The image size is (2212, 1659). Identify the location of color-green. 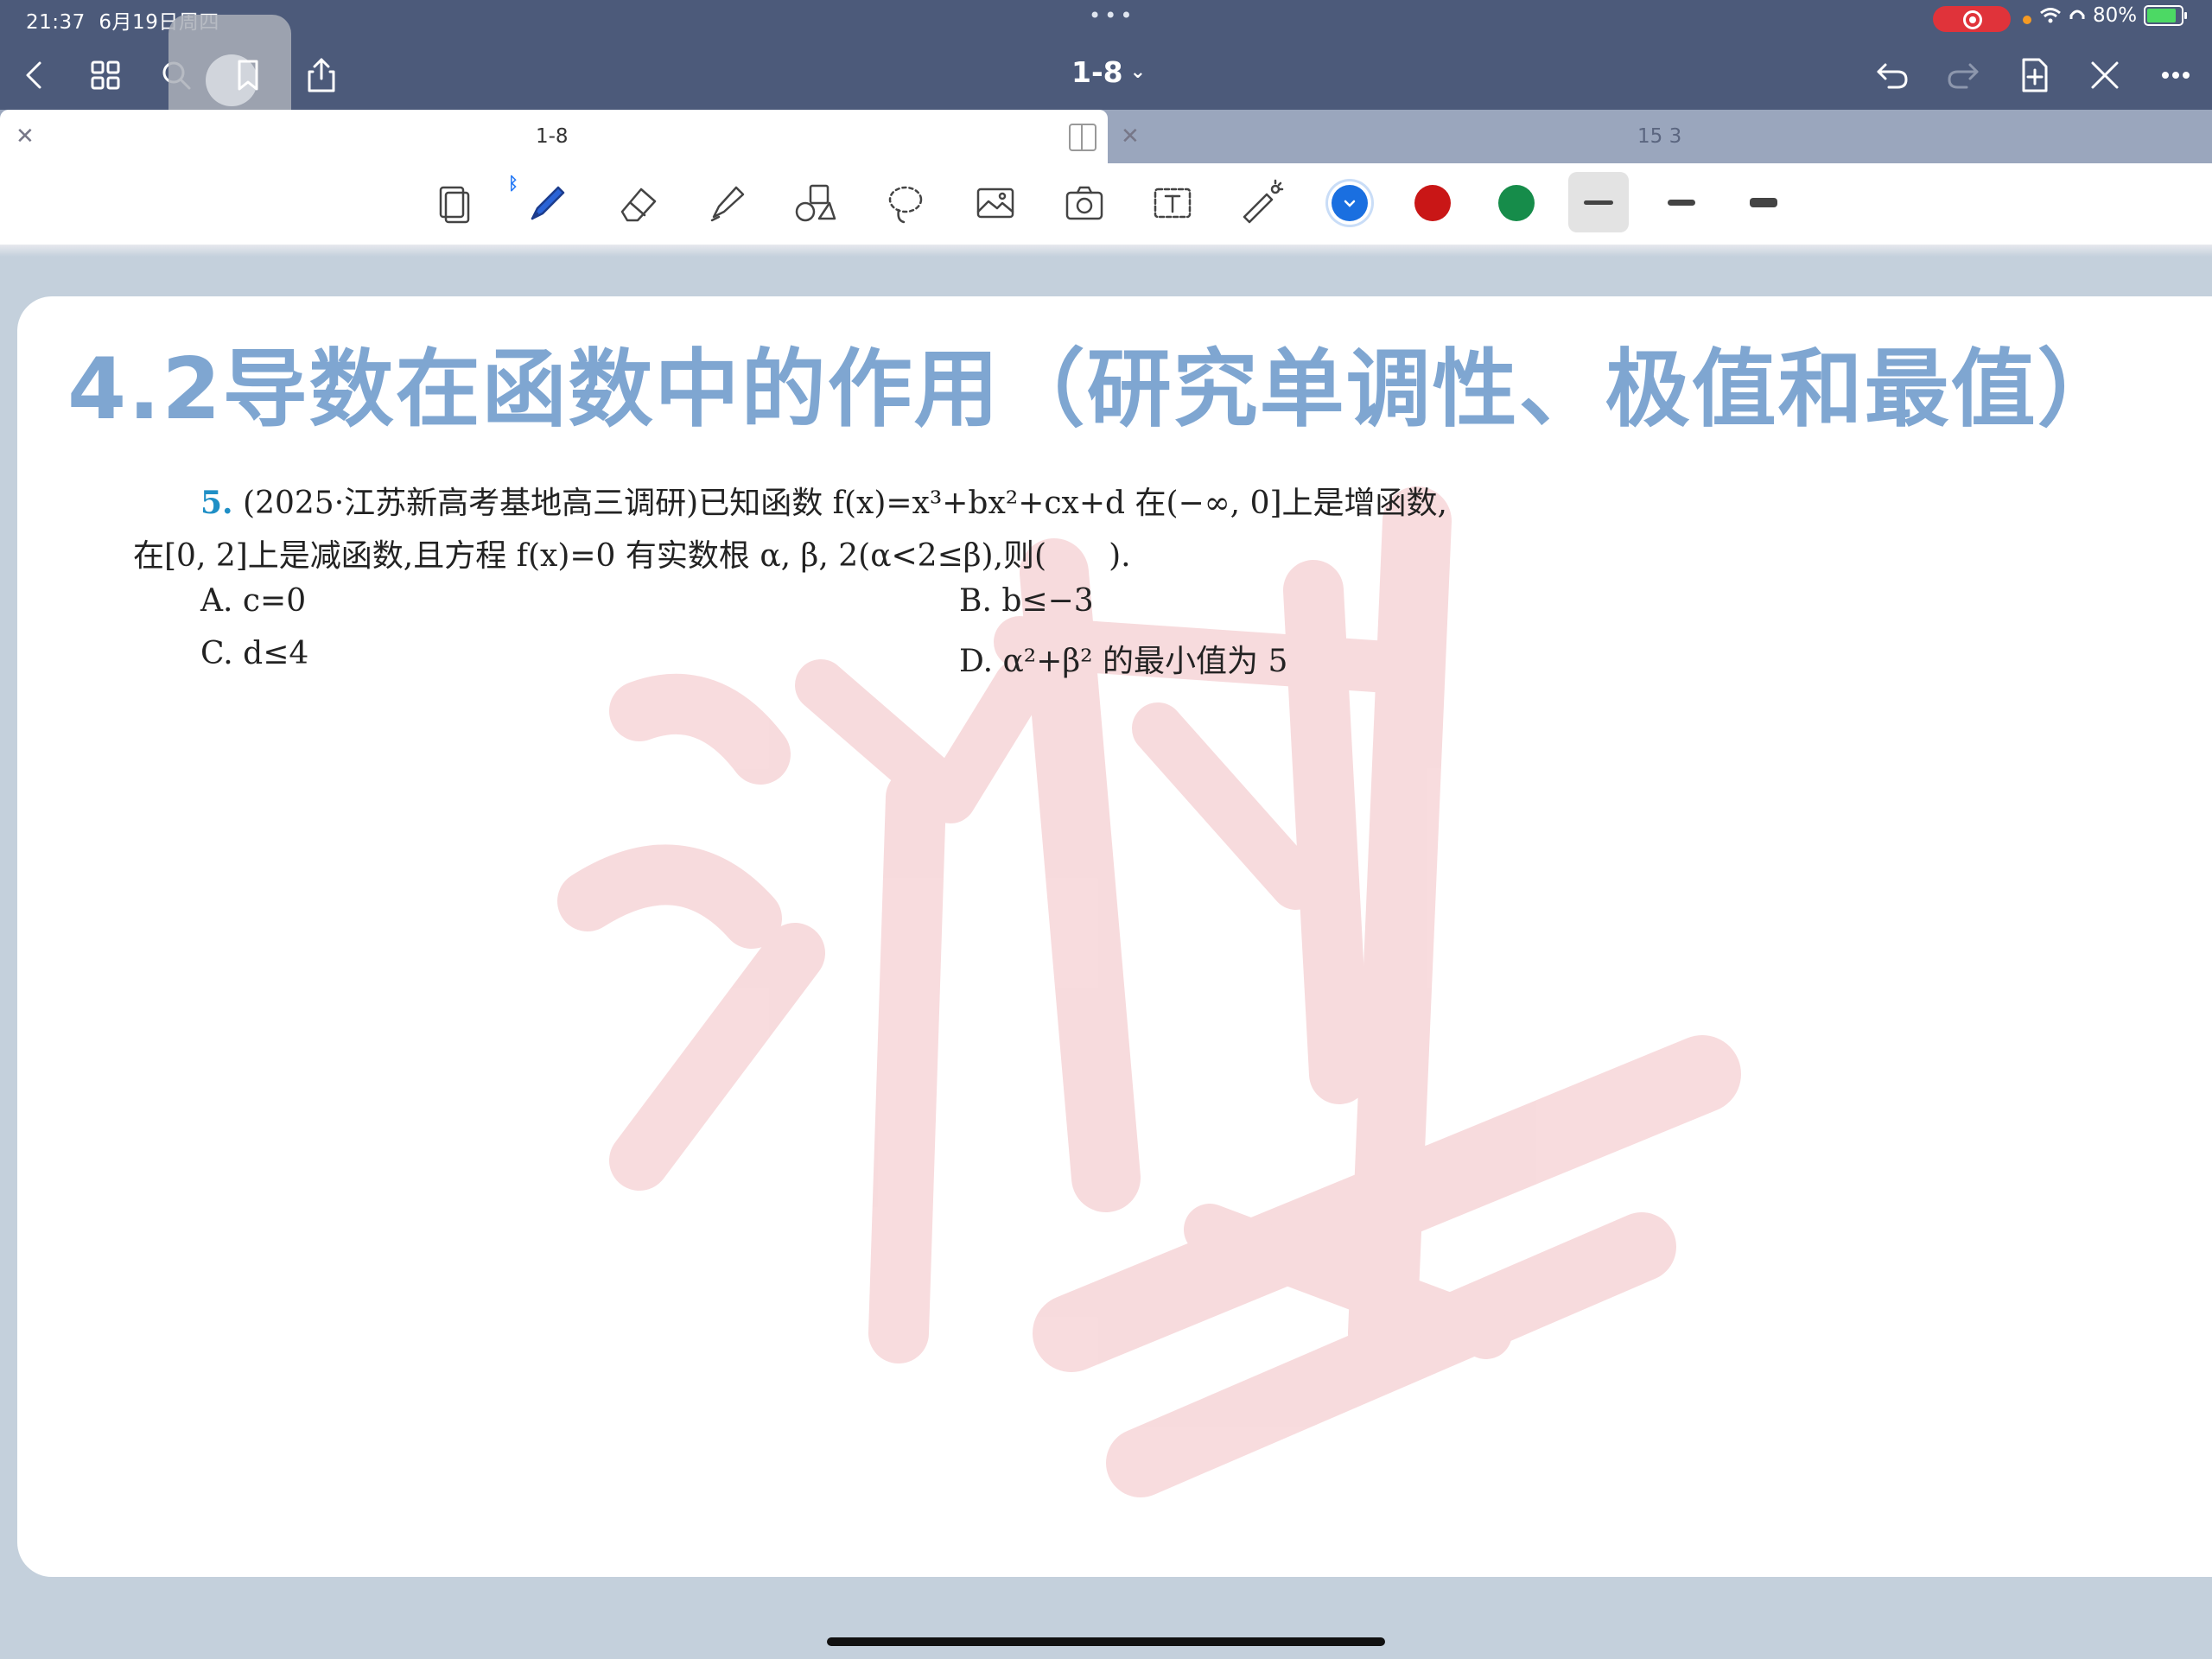
(1516, 203).